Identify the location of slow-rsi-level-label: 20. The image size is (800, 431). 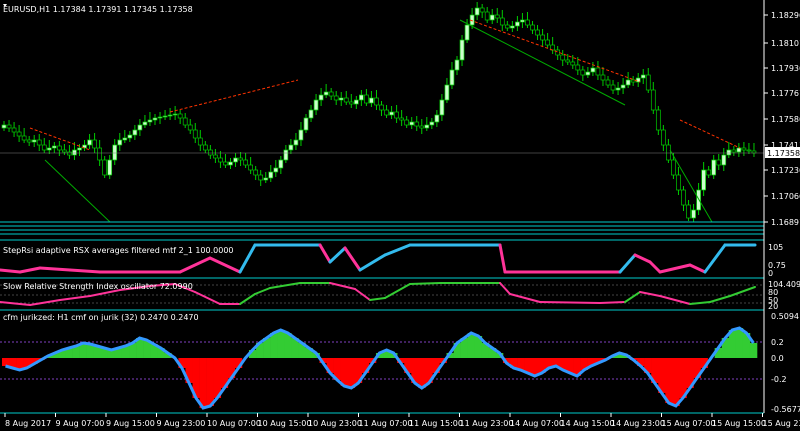
(773, 306).